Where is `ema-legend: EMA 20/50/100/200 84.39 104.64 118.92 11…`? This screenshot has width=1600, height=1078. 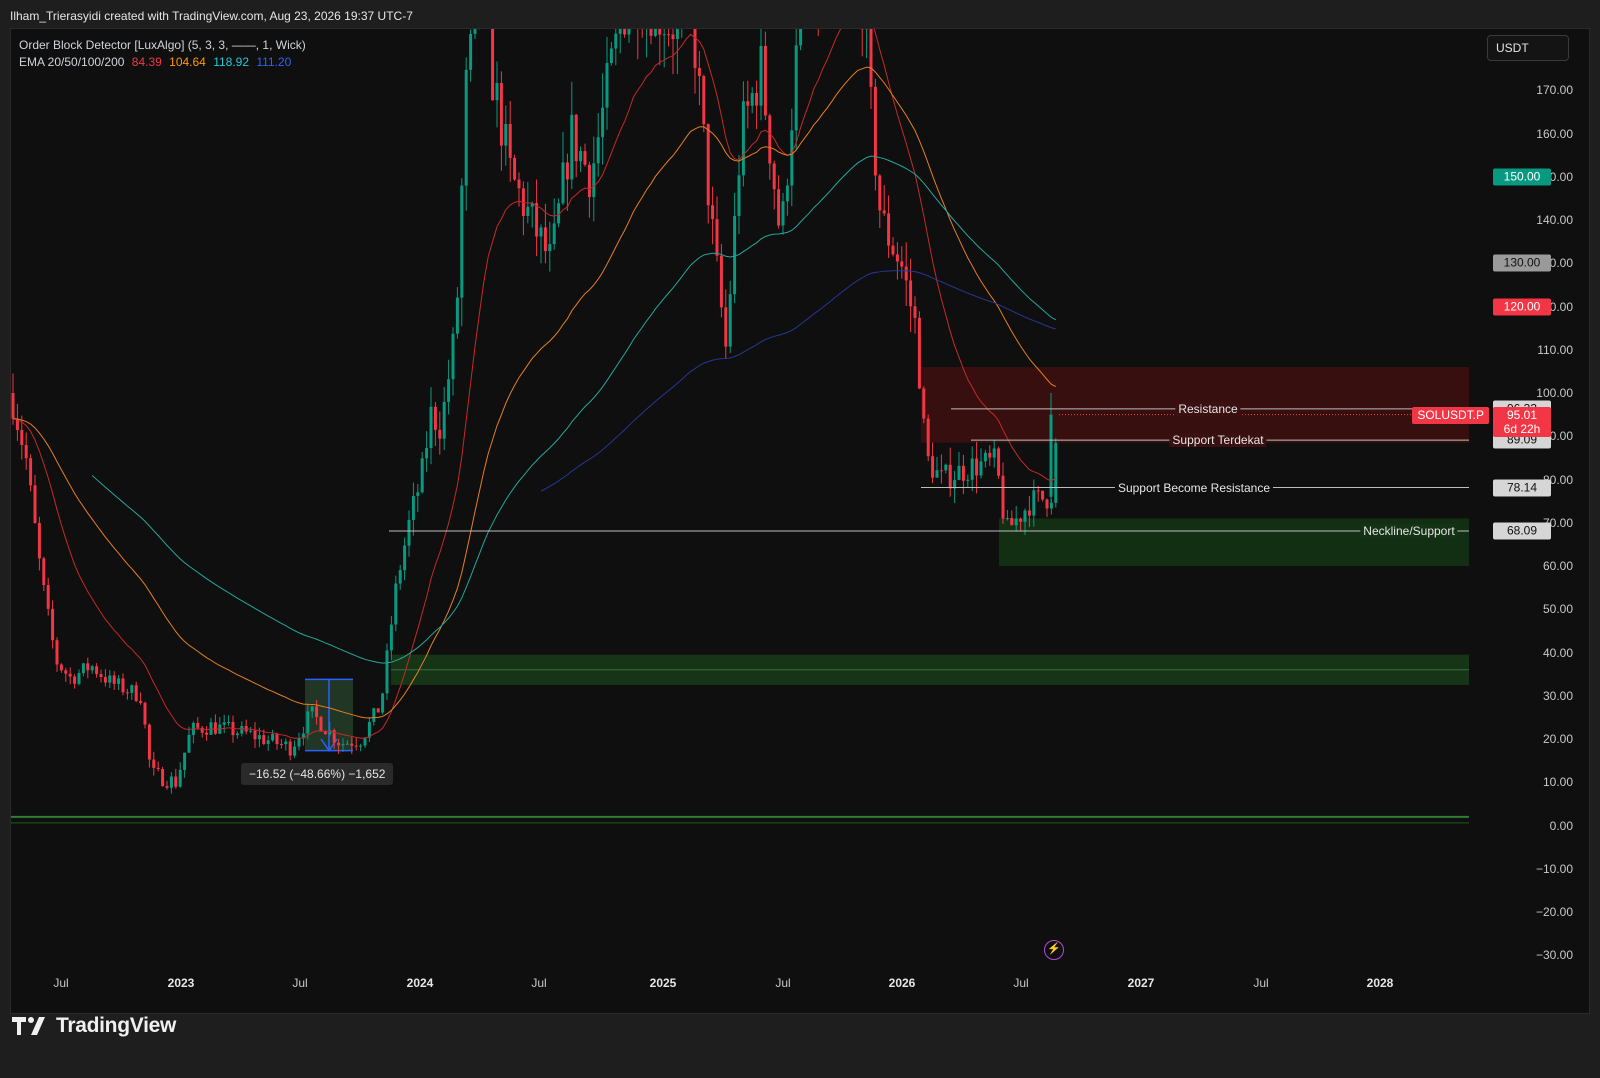 ema-legend: EMA 20/50/100/200 84.39 104.64 118.92 11… is located at coordinates (157, 62).